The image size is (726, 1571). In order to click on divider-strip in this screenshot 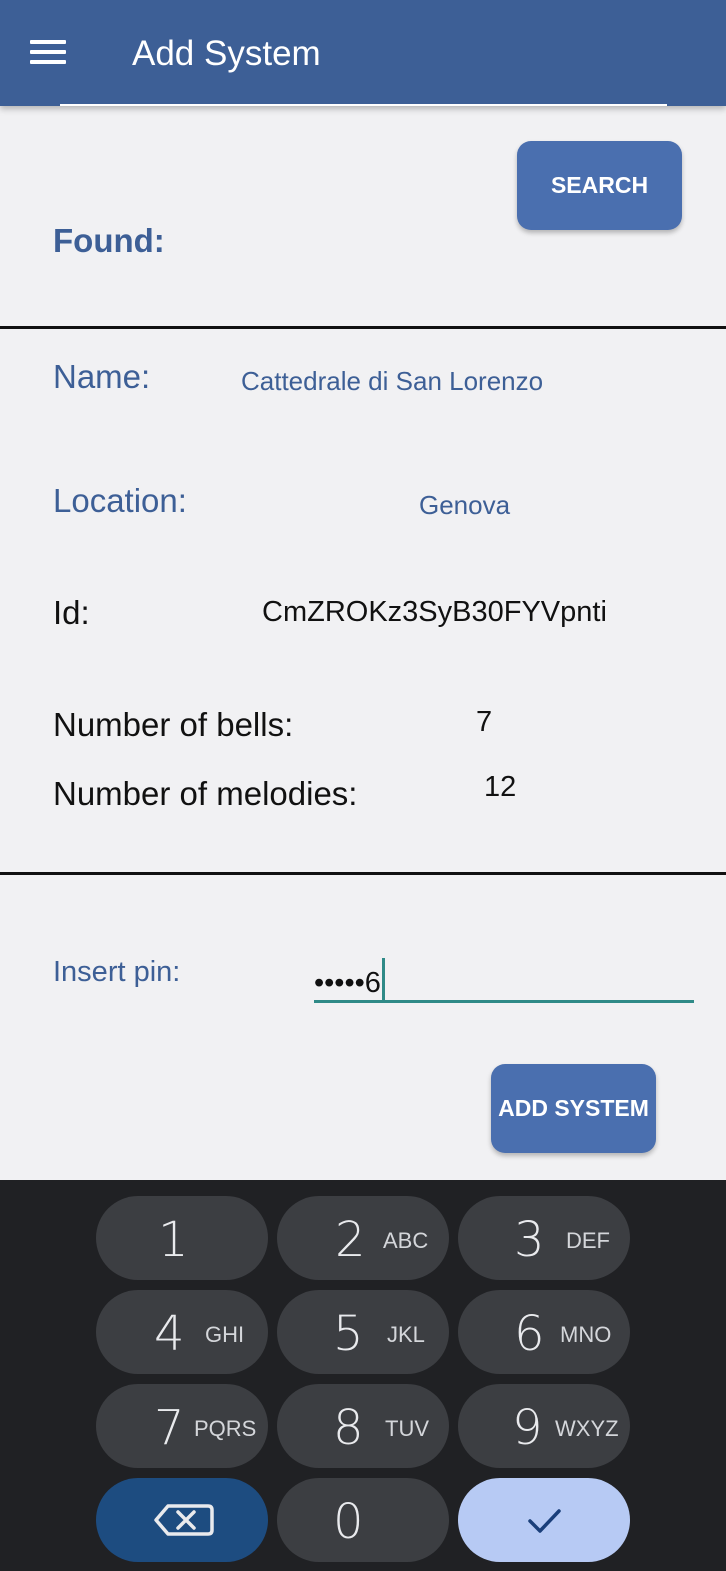, I will do `click(363, 105)`.